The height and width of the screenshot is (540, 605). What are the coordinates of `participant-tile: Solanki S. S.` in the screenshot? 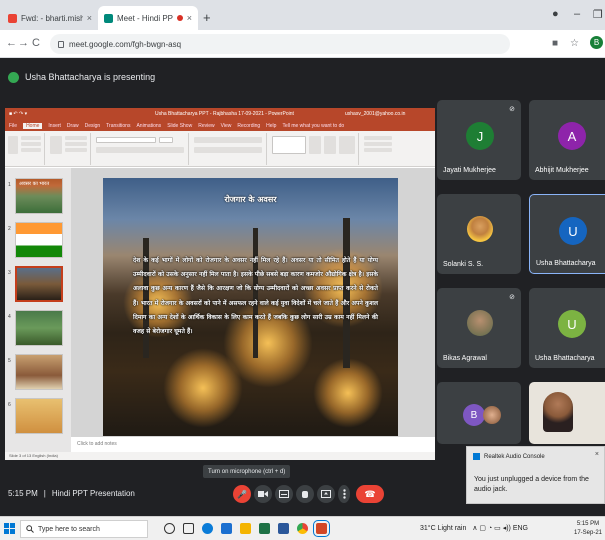 It's located at (479, 234).